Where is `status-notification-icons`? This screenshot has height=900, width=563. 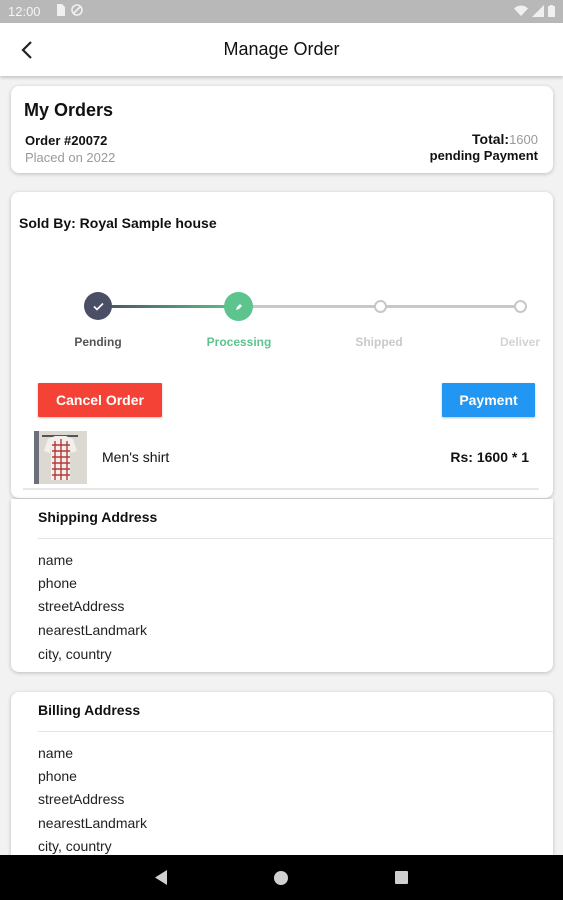
status-notification-icons is located at coordinates (69, 10).